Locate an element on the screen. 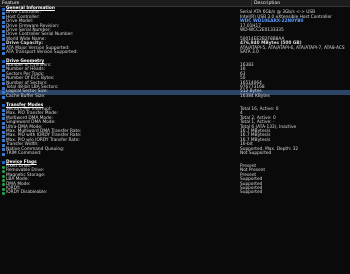 The width and height of the screenshot is (350, 274). header-description: Description is located at coordinates (267, 3).